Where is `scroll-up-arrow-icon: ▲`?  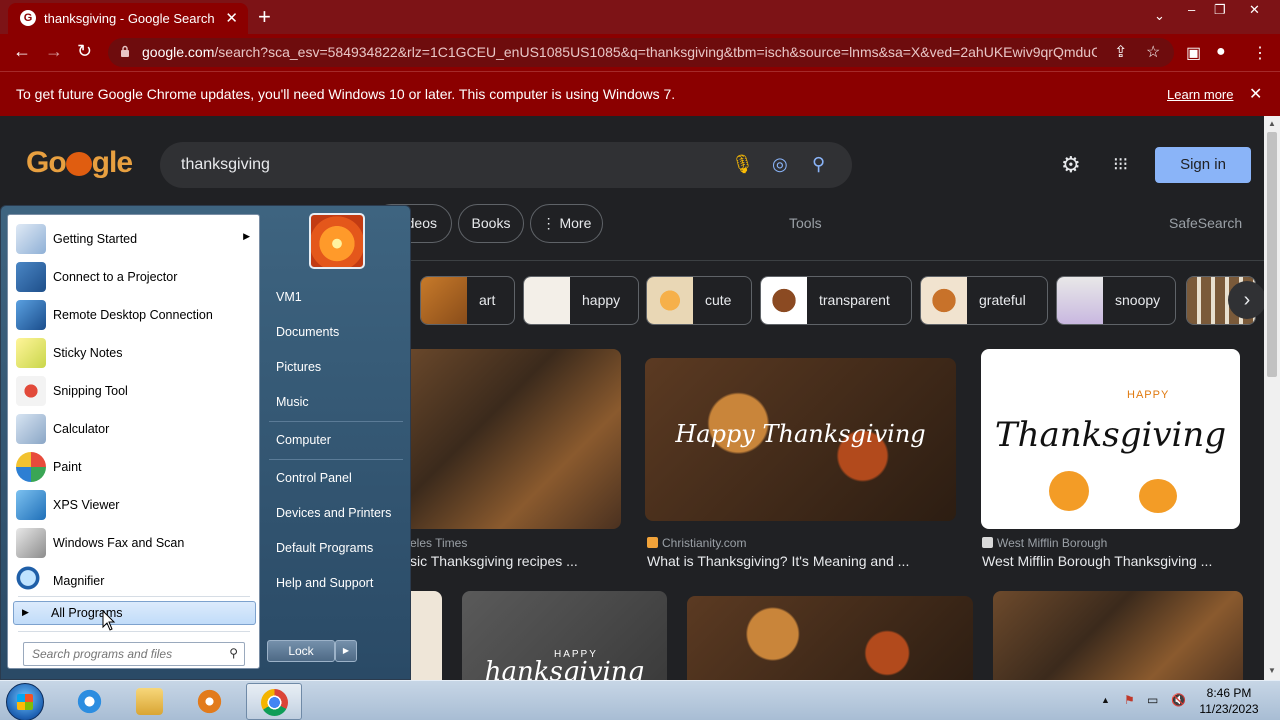 scroll-up-arrow-icon: ▲ is located at coordinates (1272, 123).